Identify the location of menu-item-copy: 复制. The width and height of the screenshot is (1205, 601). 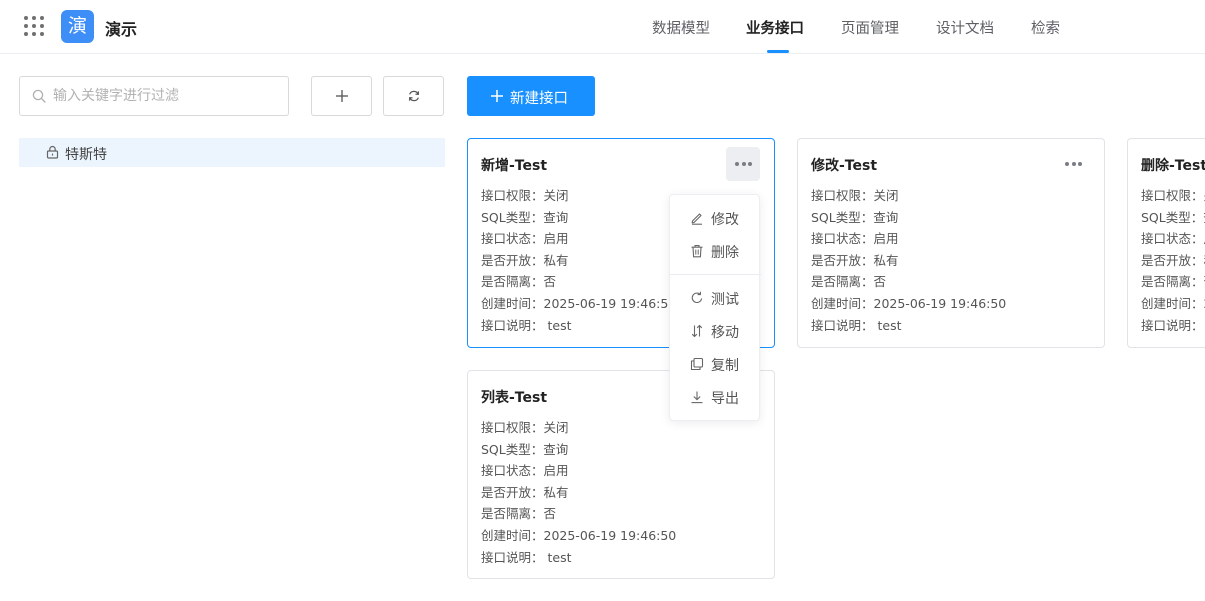
(715, 364).